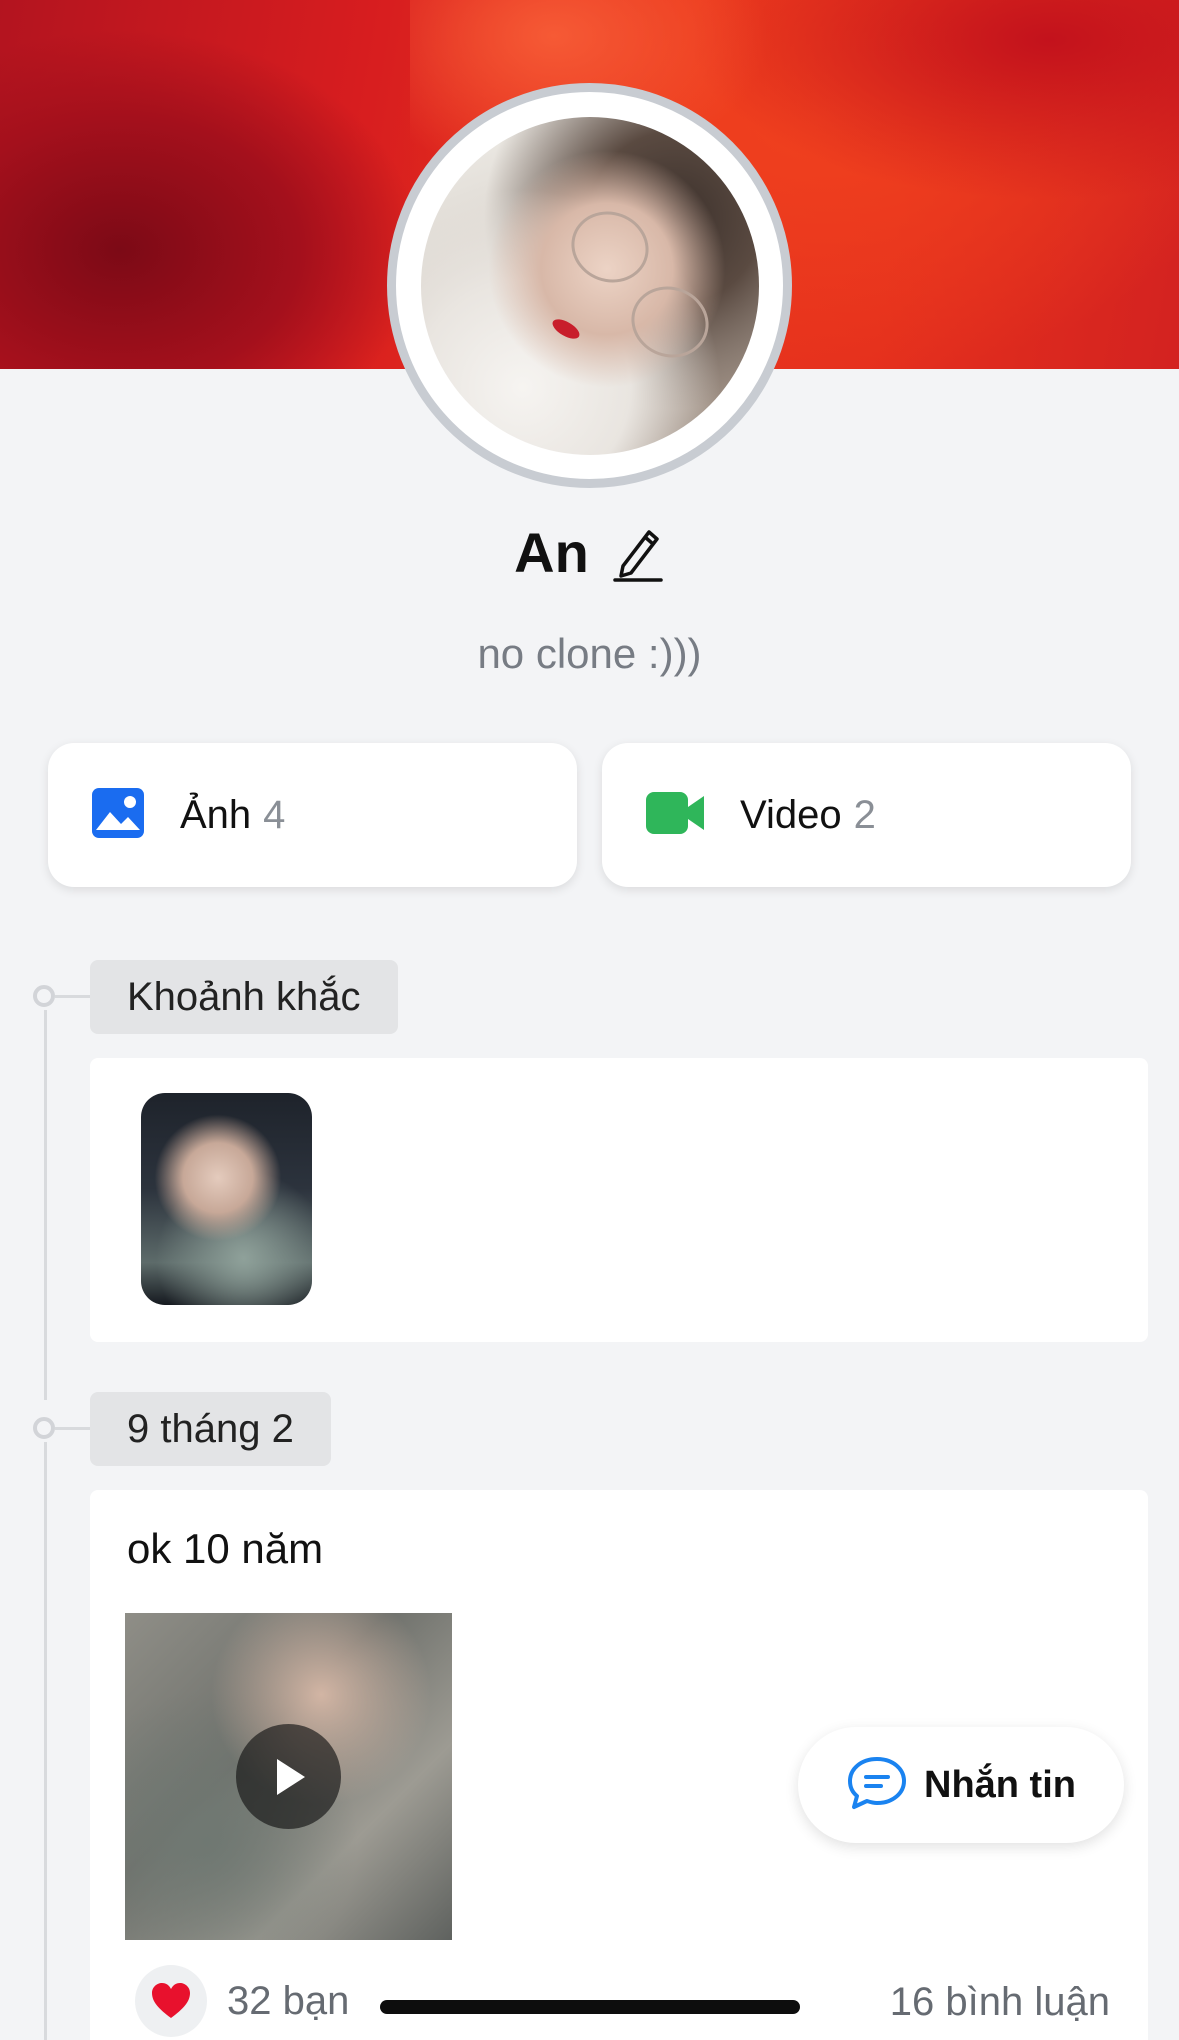 Image resolution: width=1179 pixels, height=2040 pixels. I want to click on videos-count: 2, so click(864, 814).